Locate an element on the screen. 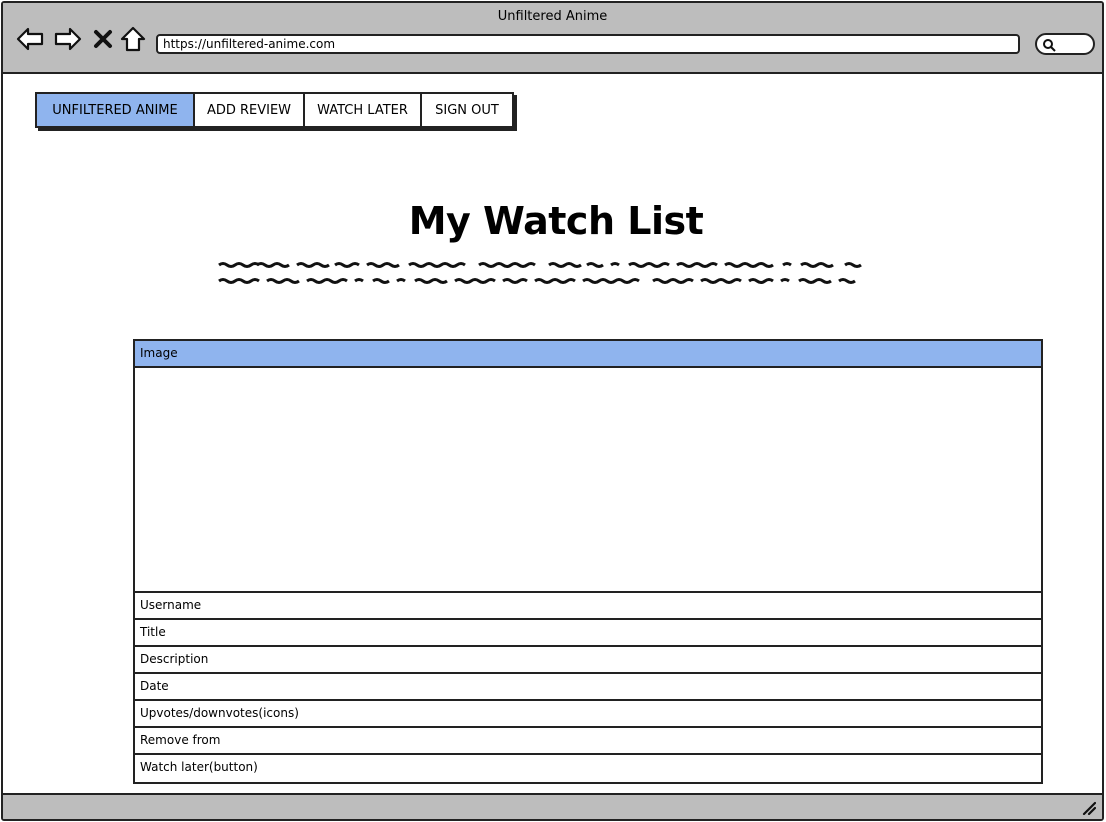  tab-add-review: ADD REVIEW is located at coordinates (250, 110).